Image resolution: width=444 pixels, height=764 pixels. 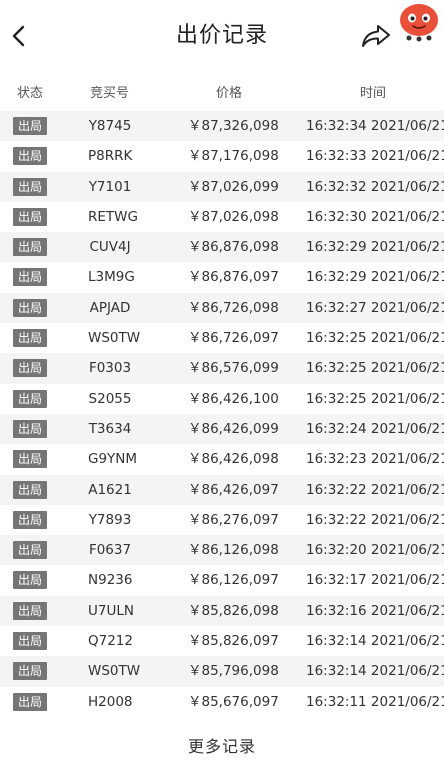 What do you see at coordinates (229, 93) in the screenshot?
I see `column-header-price: 价格` at bounding box center [229, 93].